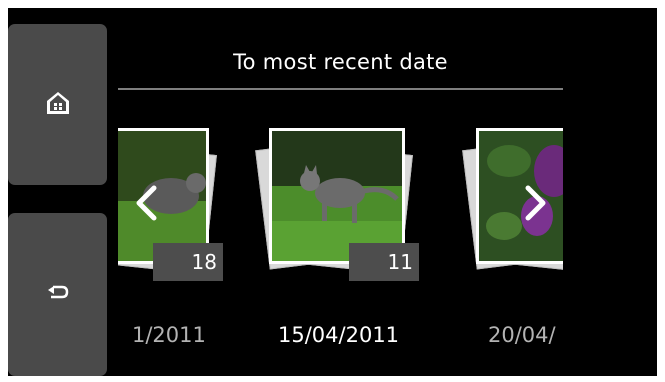 This screenshot has width=665, height=382. I want to click on chevron-right-icon, so click(536, 205).